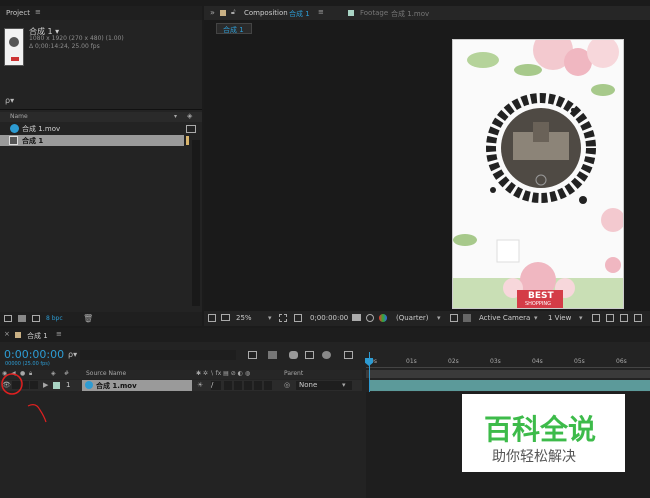  What do you see at coordinates (18, 335) in the screenshot?
I see `timeline-comp-icon` at bounding box center [18, 335].